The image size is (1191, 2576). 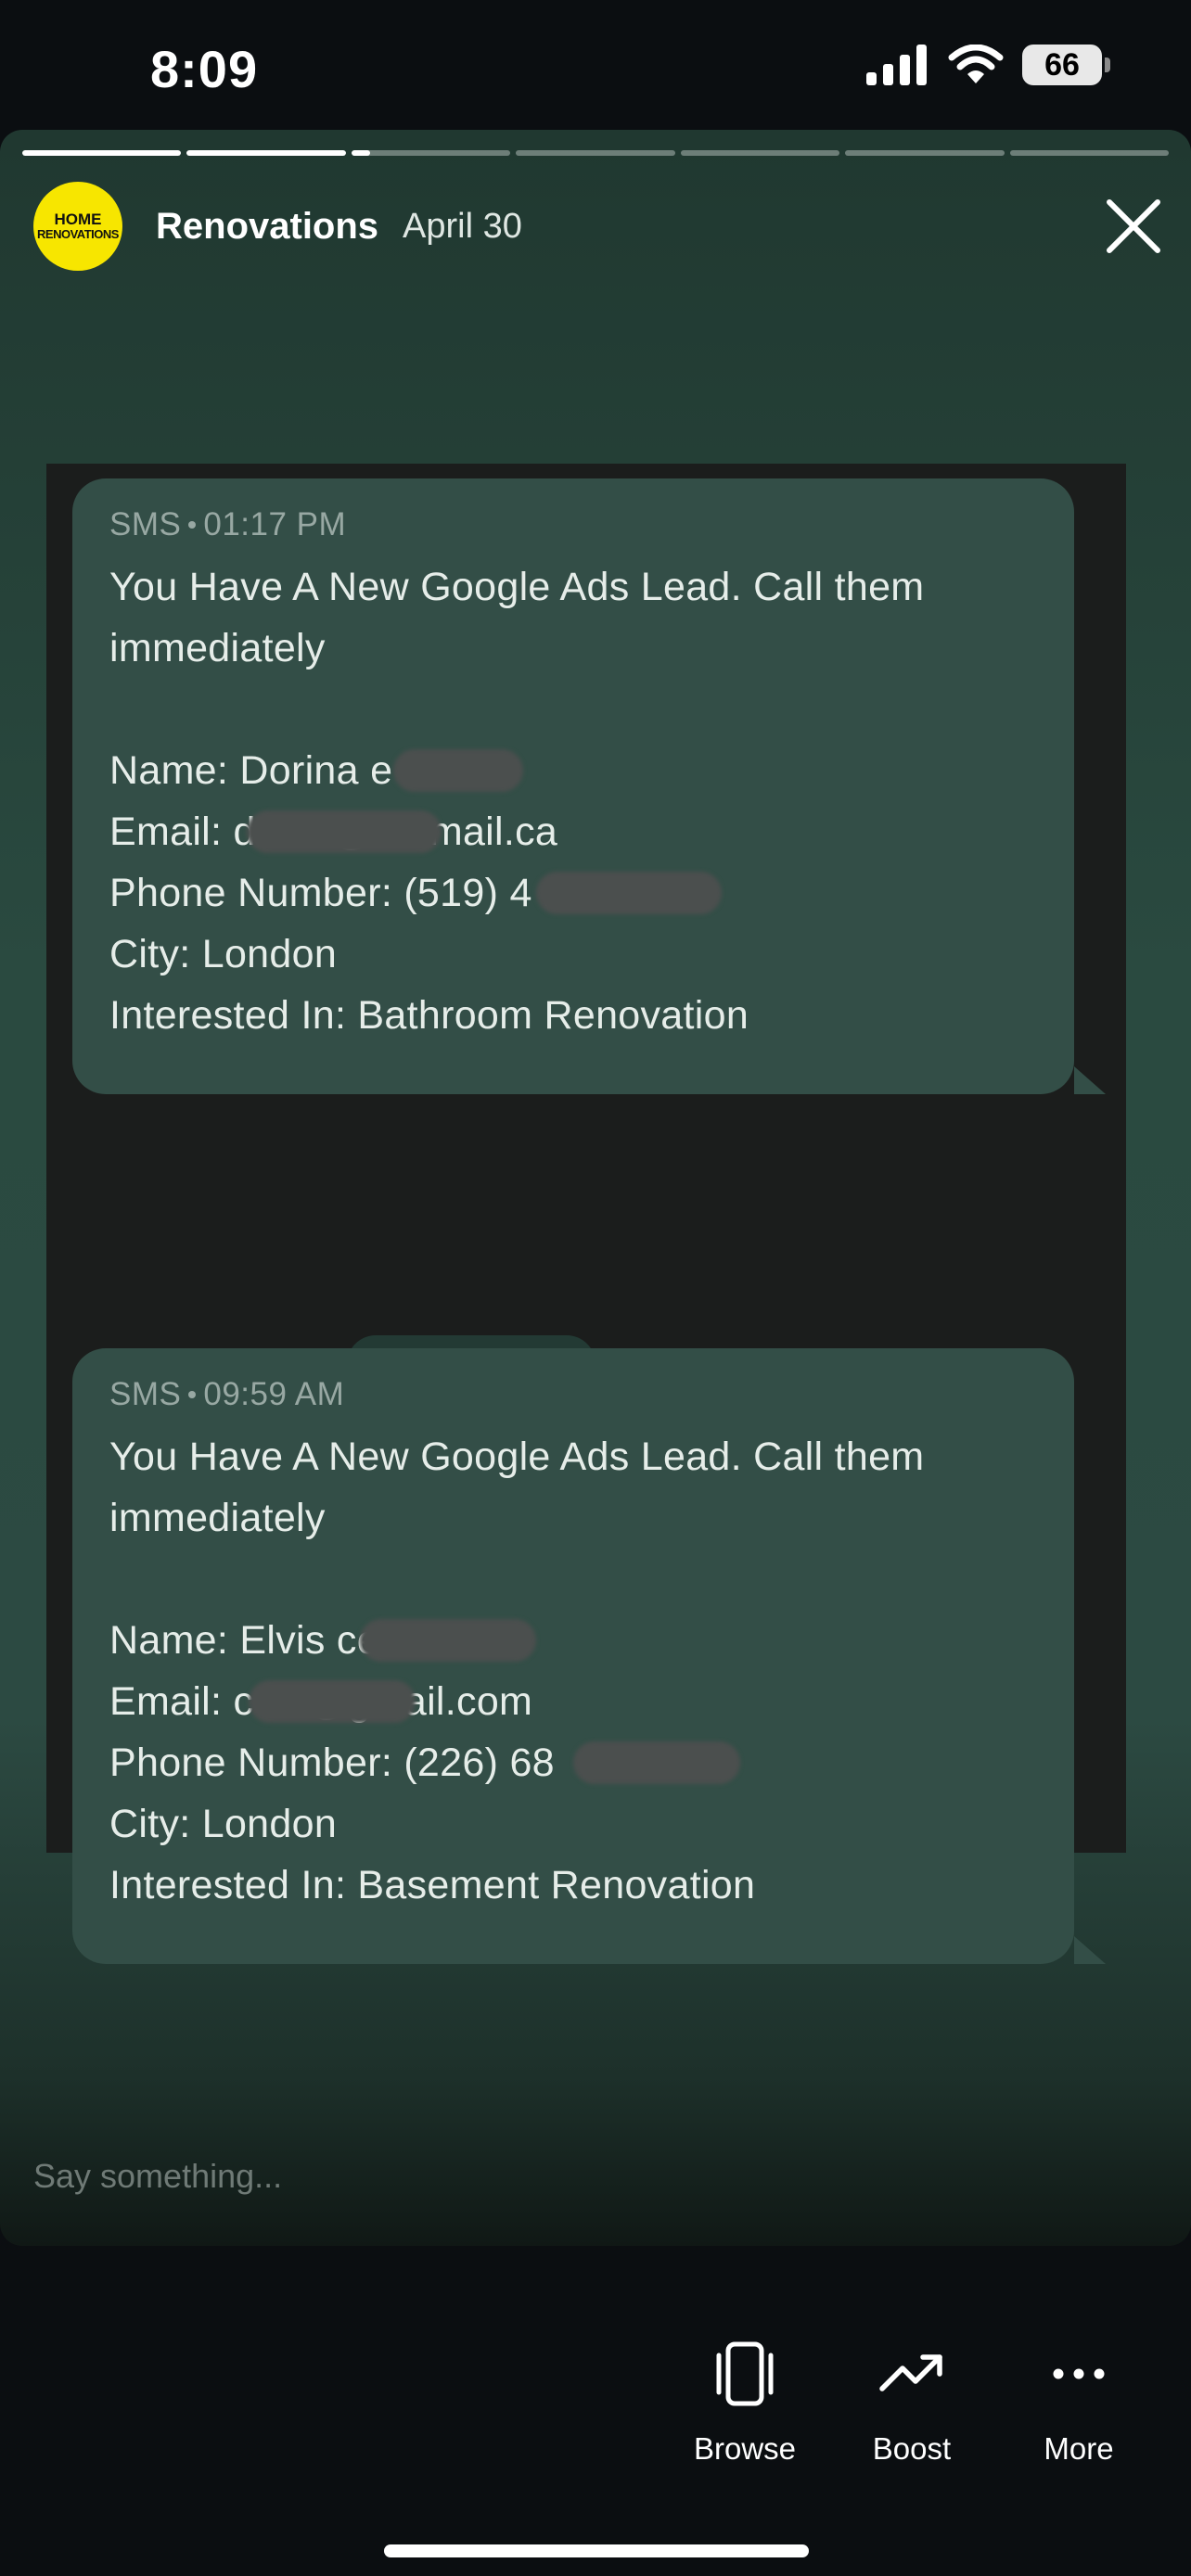 What do you see at coordinates (274, 1394) in the screenshot?
I see `sms-time: 09:59 AM` at bounding box center [274, 1394].